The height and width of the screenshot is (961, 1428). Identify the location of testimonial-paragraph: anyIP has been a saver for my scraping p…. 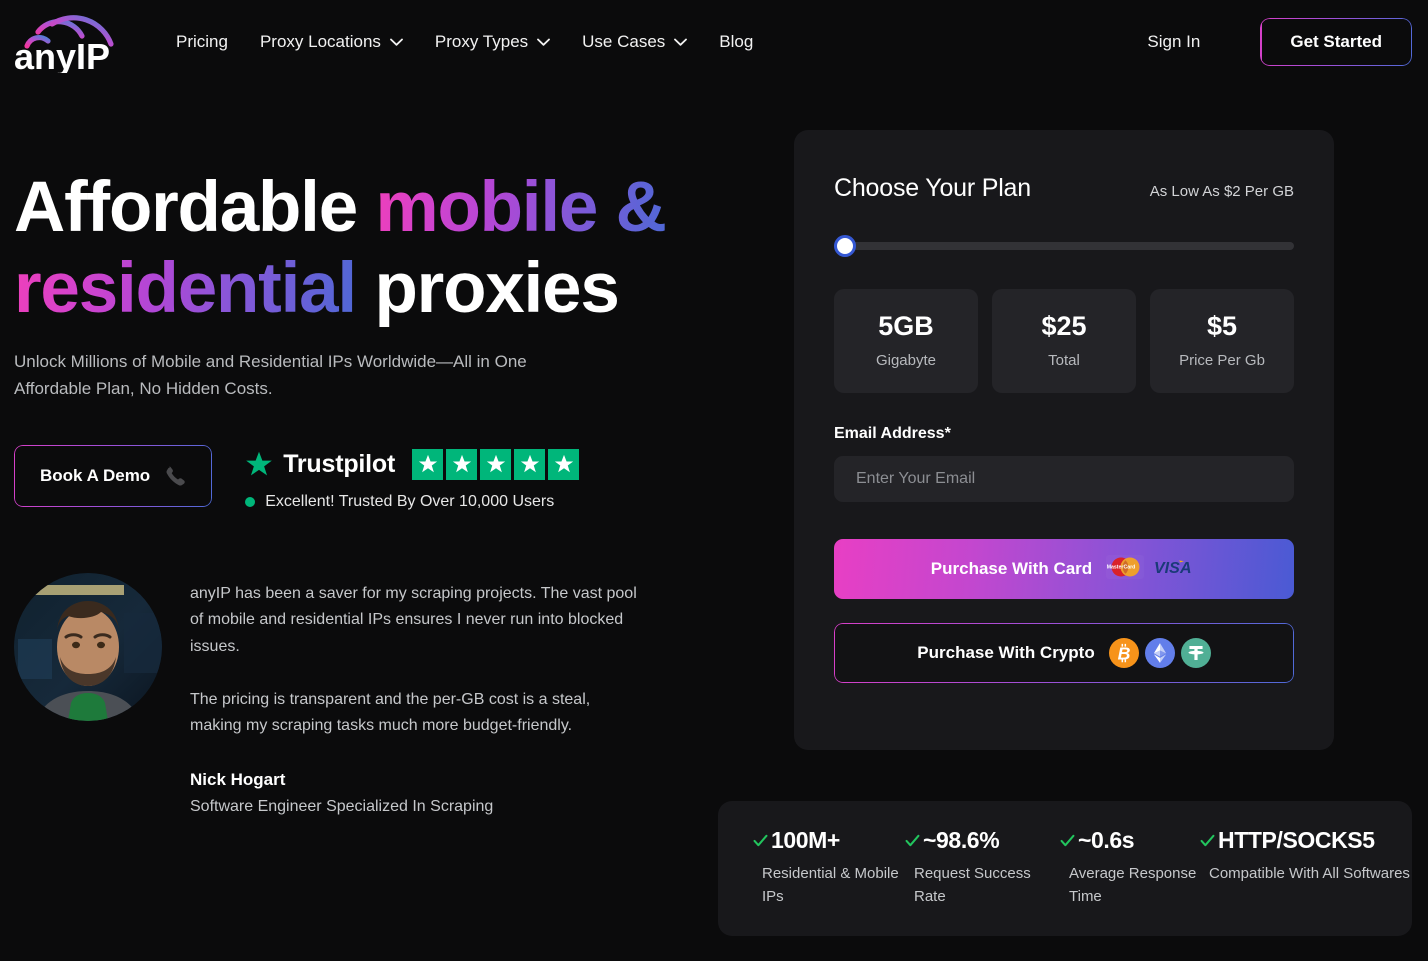
(413, 620).